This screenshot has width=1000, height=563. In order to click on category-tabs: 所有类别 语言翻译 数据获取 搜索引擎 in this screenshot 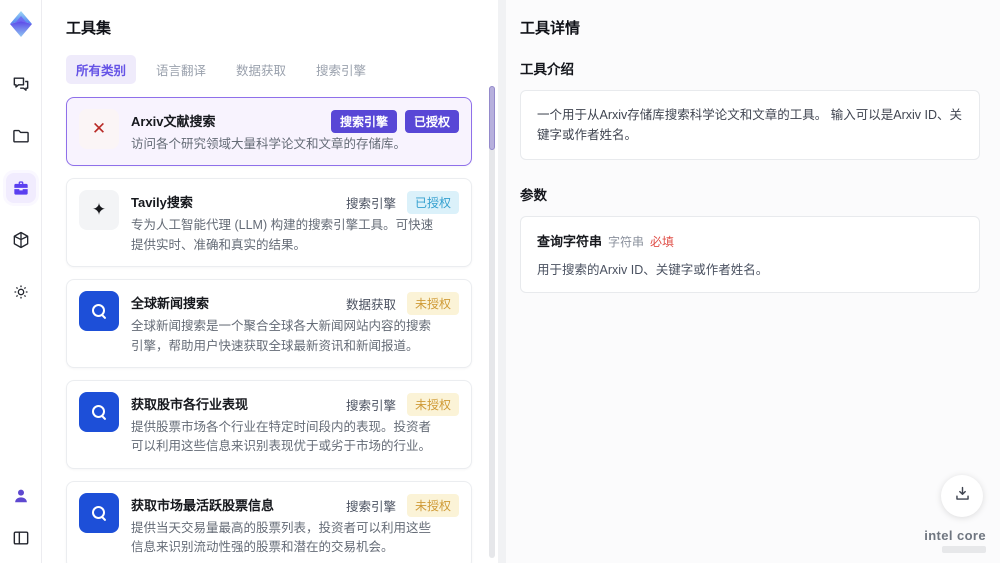, I will do `click(277, 69)`.